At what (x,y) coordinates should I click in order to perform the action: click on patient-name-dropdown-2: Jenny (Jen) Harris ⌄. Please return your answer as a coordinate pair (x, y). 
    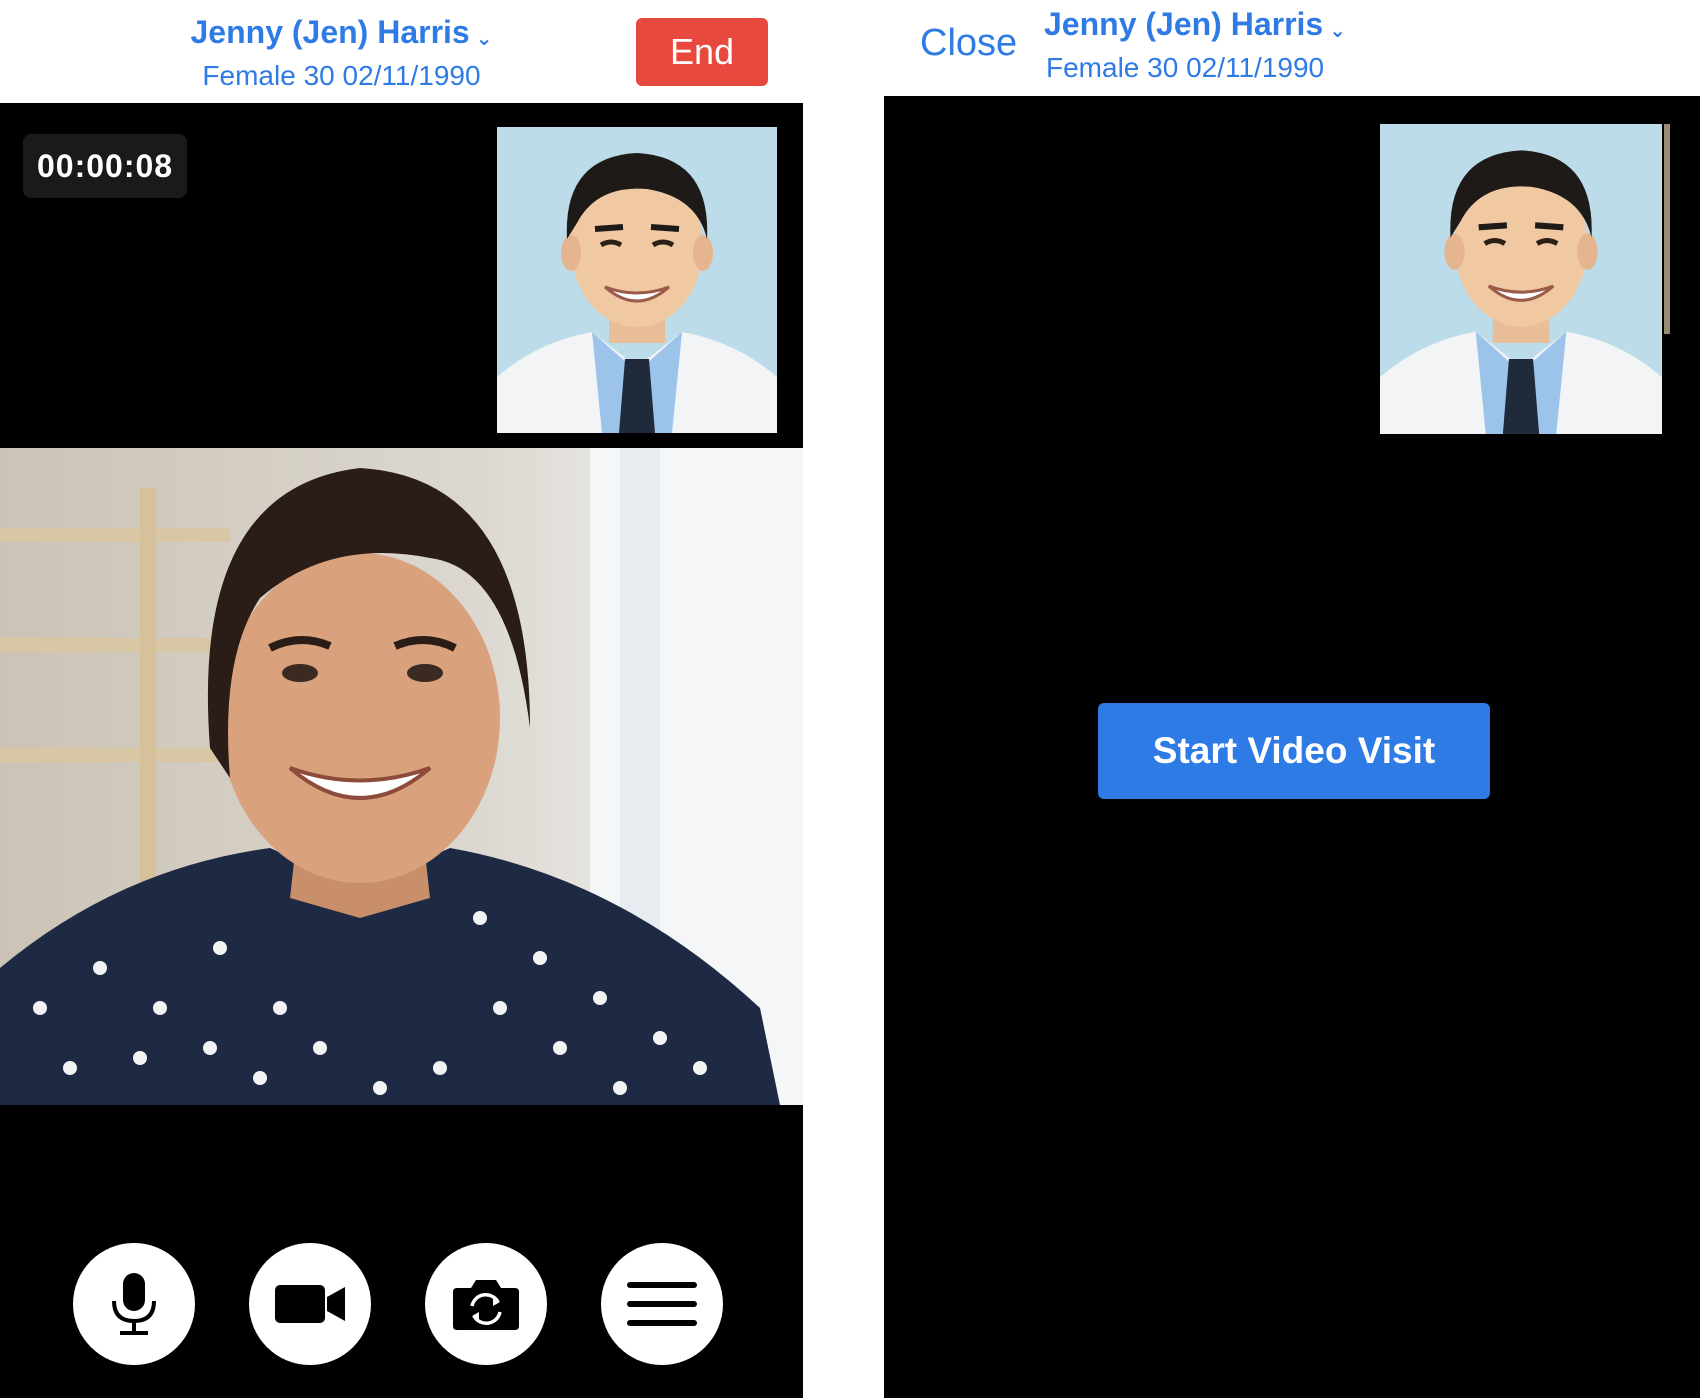
    Looking at the image, I should click on (1372, 24).